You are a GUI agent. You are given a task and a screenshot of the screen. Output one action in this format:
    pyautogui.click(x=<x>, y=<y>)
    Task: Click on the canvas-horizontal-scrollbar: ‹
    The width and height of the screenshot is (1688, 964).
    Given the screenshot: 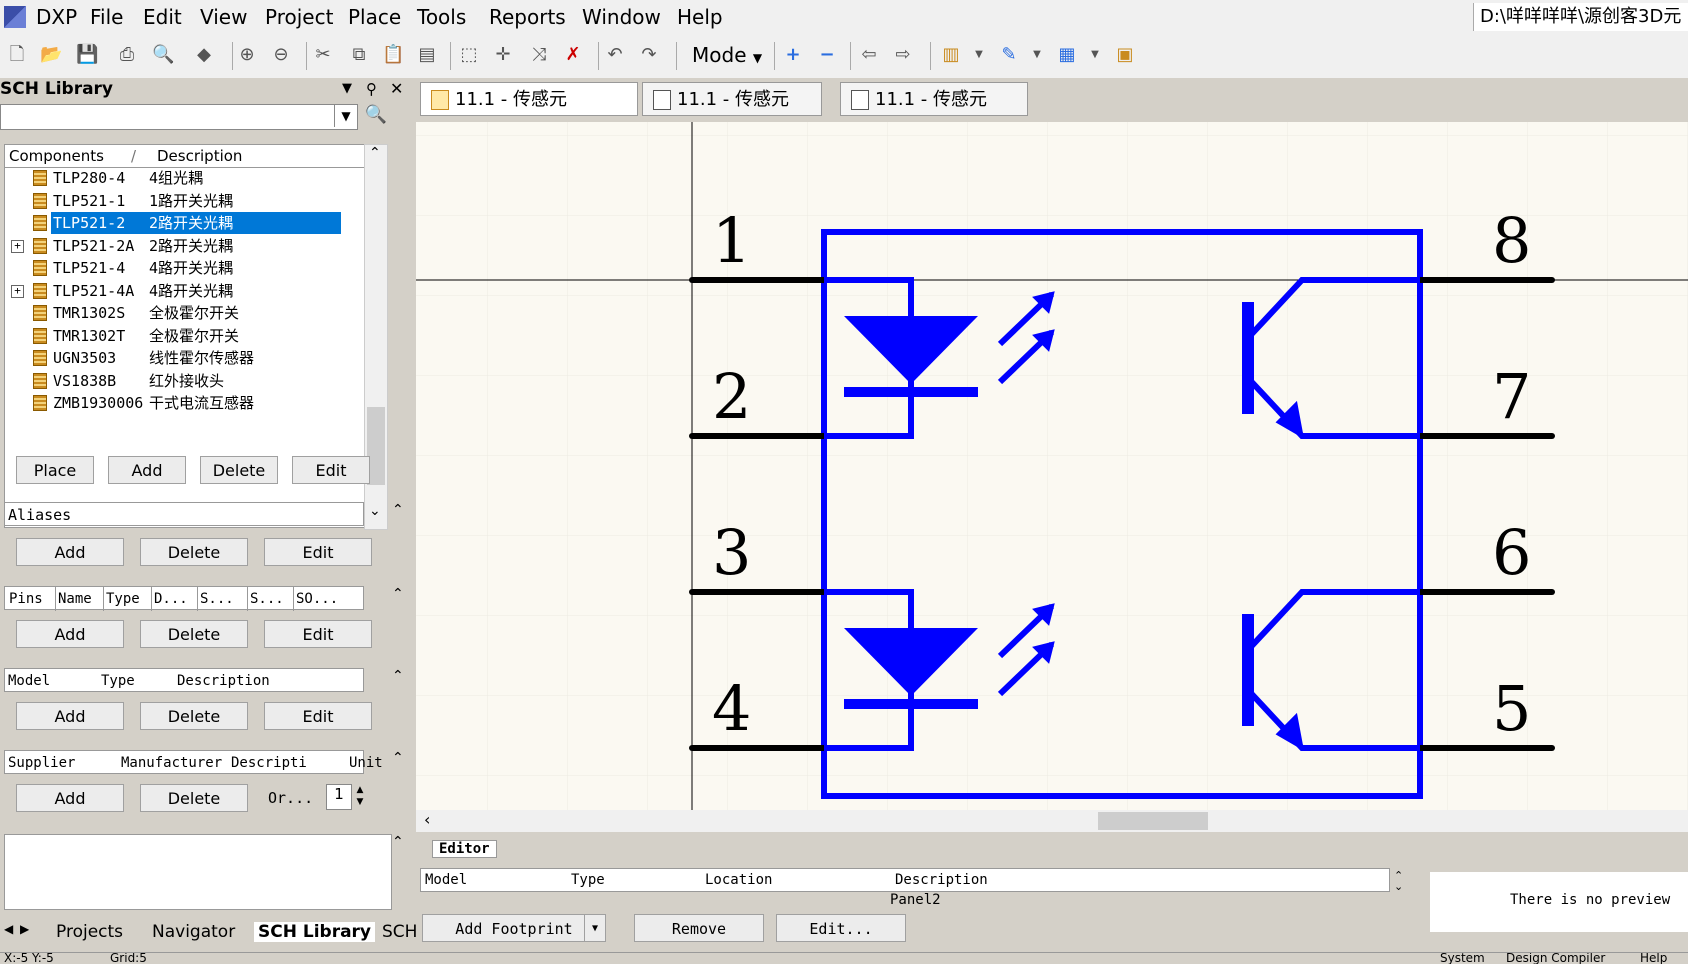 What is the action you would take?
    pyautogui.click(x=1052, y=821)
    